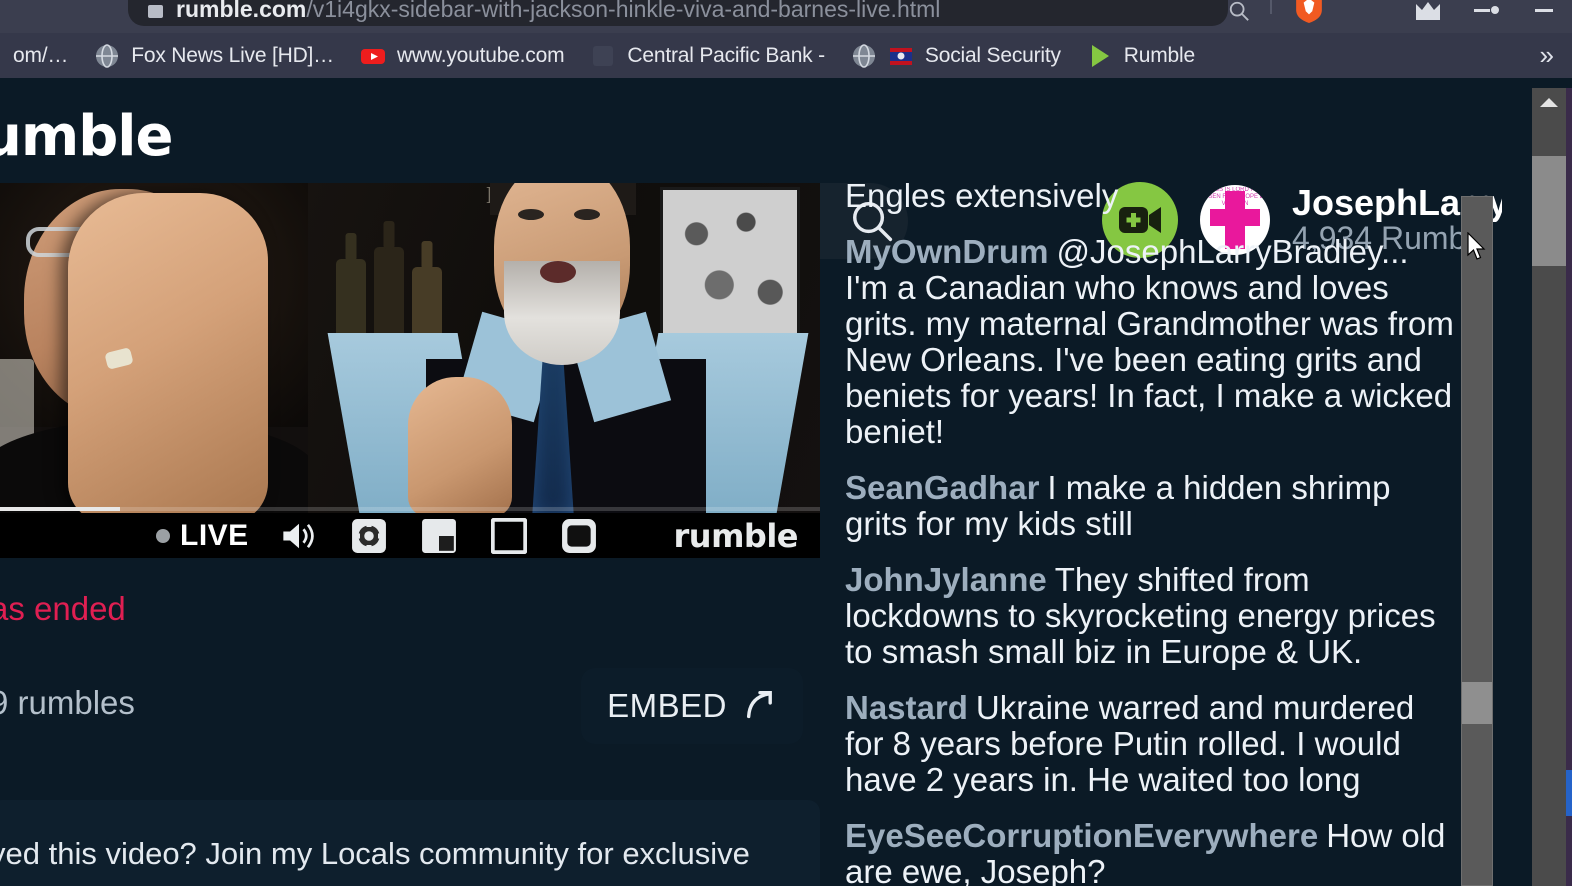  What do you see at coordinates (1486, 13) in the screenshot?
I see `extensions-icon` at bounding box center [1486, 13].